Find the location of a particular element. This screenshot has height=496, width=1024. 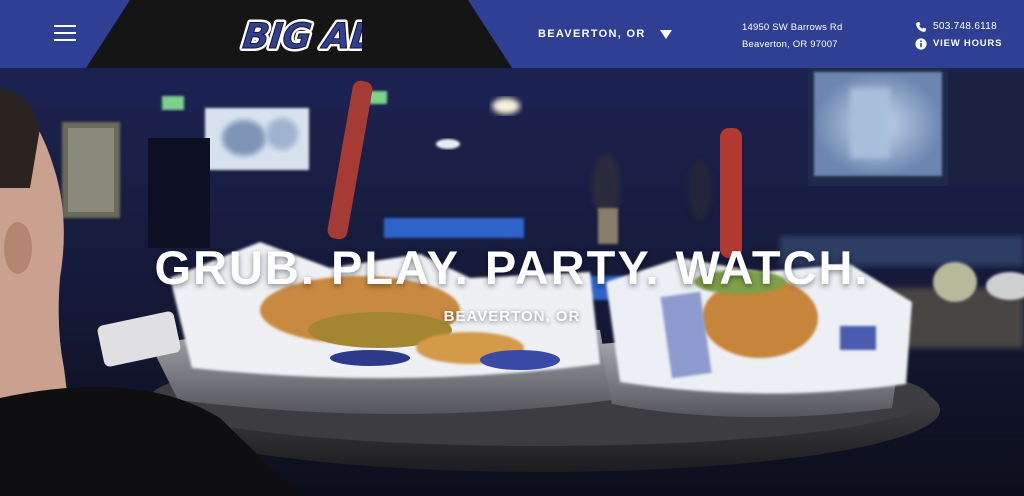

address-line-2: Beaverton, OR 97007 is located at coordinates (790, 44).